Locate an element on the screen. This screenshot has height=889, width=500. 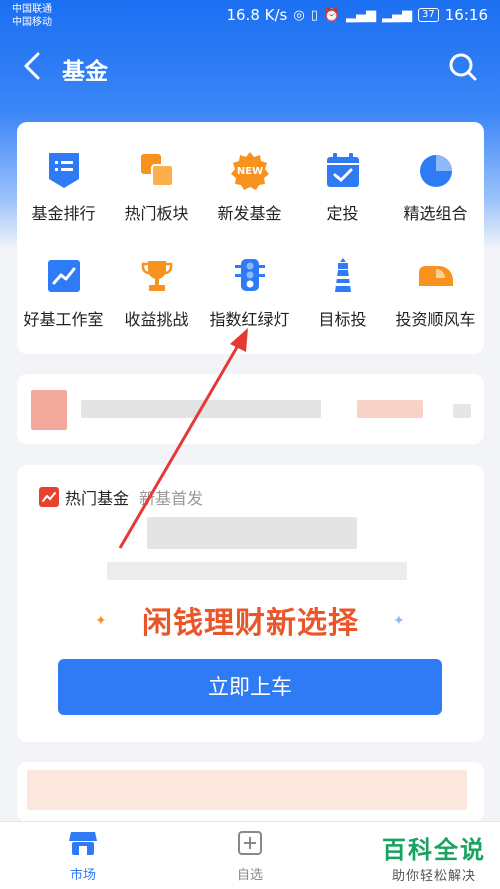
watermark: 百科全说 助你轻松解决 is located at coordinates (434, 857).